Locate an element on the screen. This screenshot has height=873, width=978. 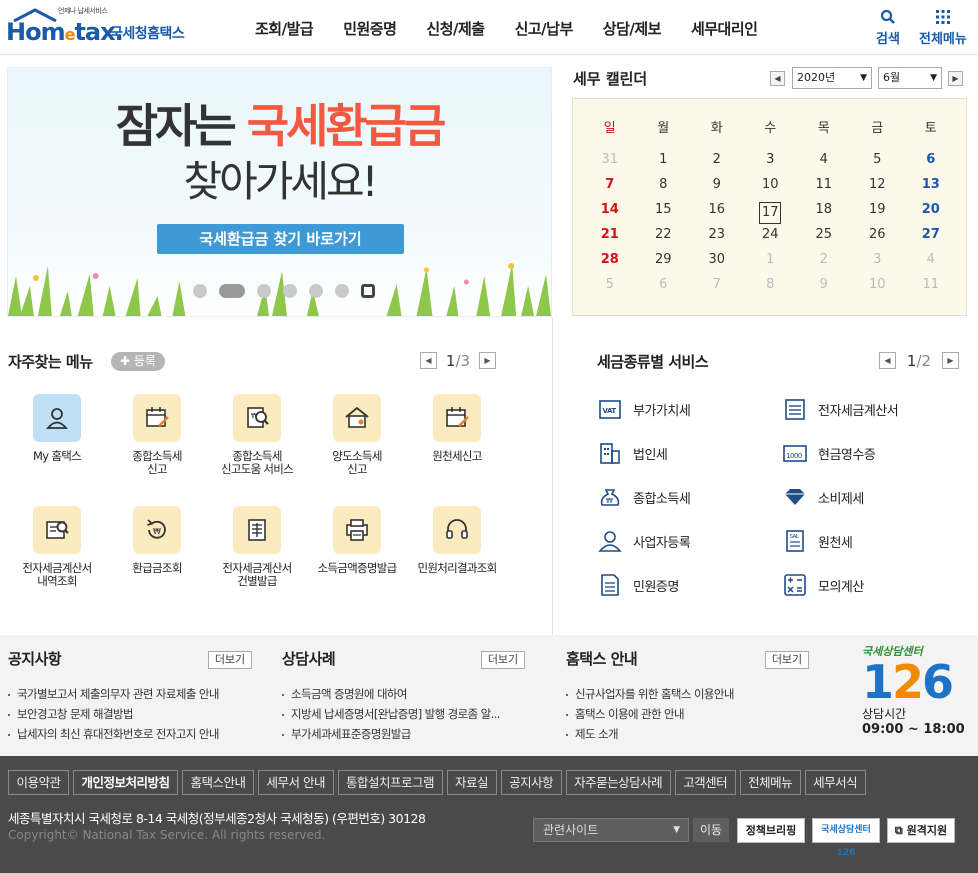
year-select: 2020년 ▼ is located at coordinates (832, 78).